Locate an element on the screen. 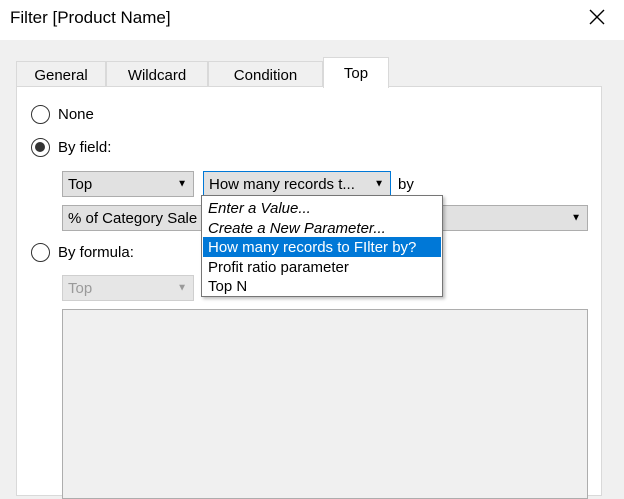 This screenshot has width=624, height=499. tab-top: Top is located at coordinates (356, 72).